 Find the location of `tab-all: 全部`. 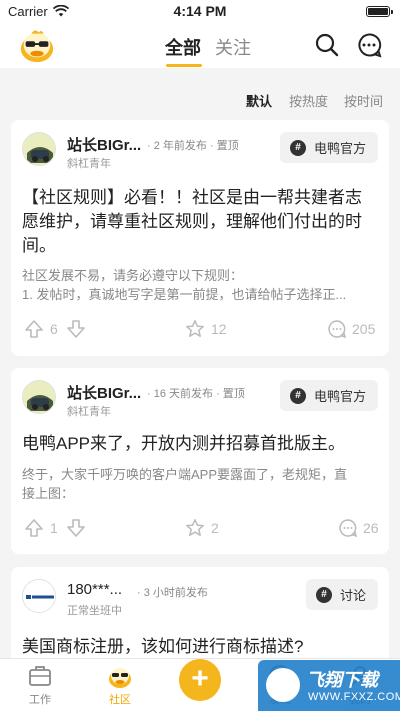

tab-all: 全部 is located at coordinates (183, 47).